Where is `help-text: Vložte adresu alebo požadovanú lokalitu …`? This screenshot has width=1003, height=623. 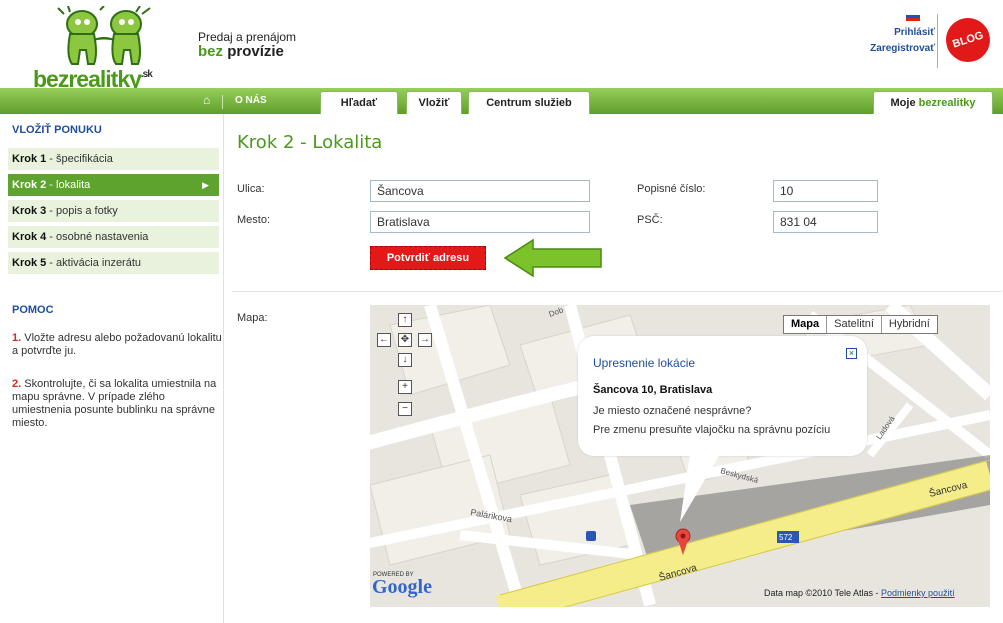
help-text: Vložte adresu alebo požadovanú lokalitu … is located at coordinates (117, 344).